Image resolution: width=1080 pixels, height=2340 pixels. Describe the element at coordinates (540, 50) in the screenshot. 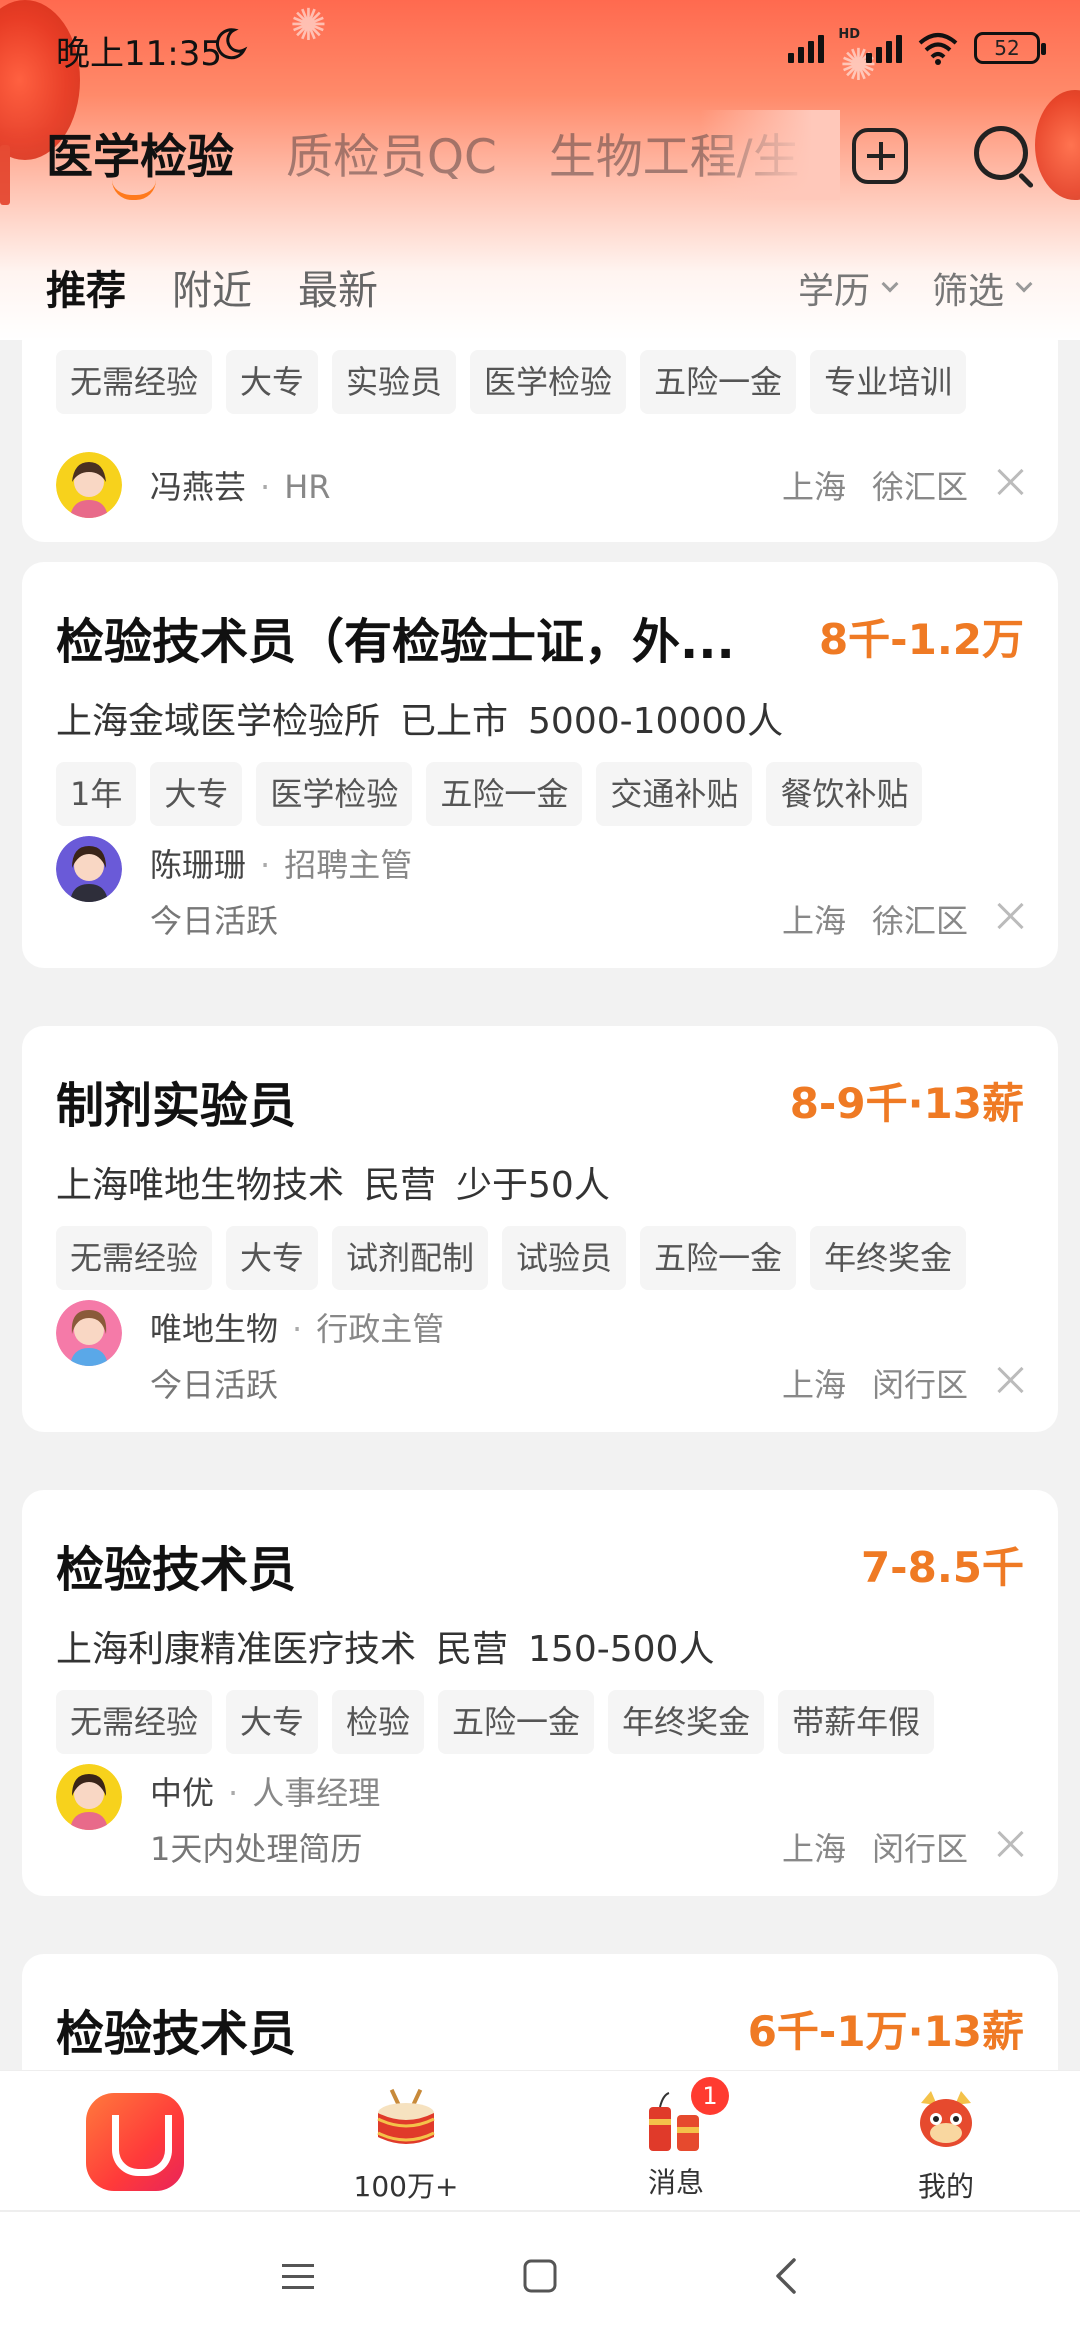

I see `status-bar: 晚上11:35 HD 52` at that location.